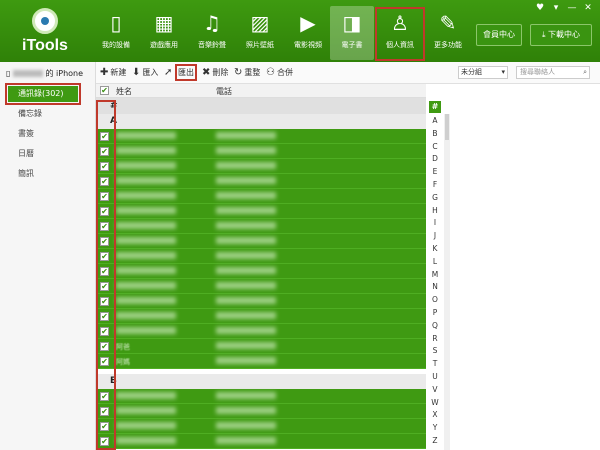  Describe the element at coordinates (26, 173) in the screenshot. I see `sidebar-item-messages: 簡訊` at that location.